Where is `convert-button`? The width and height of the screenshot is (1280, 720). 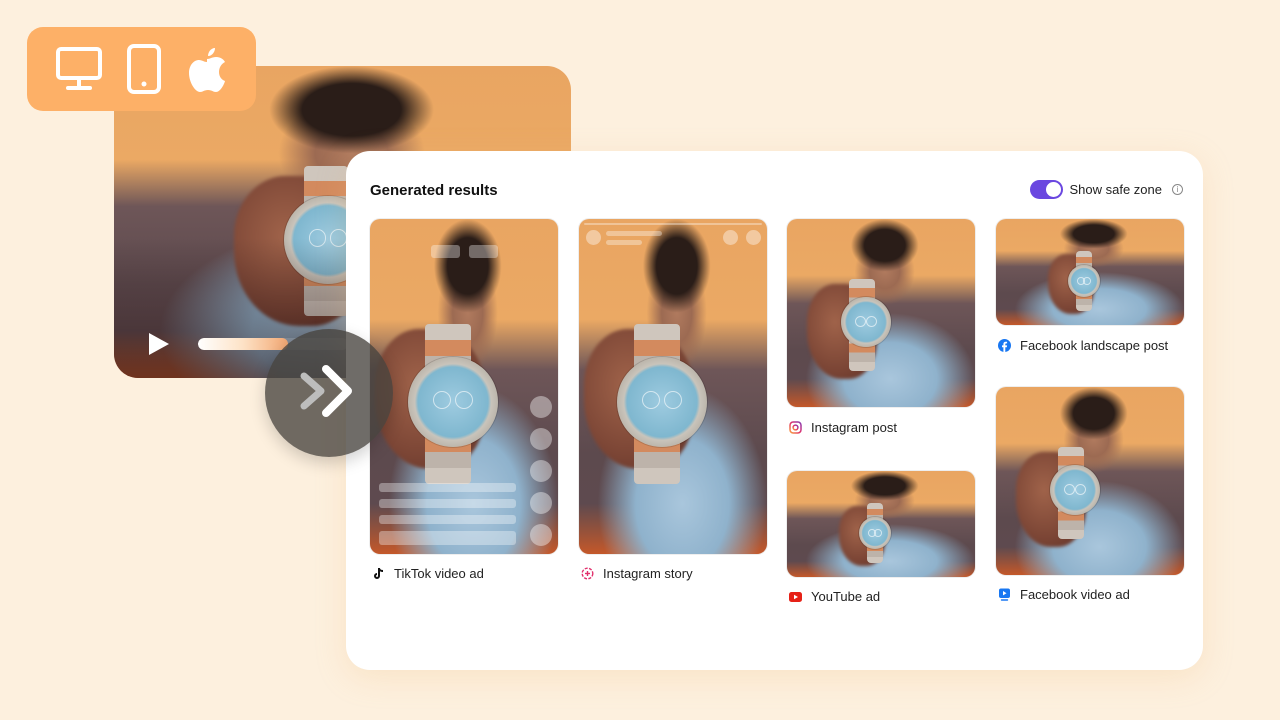
convert-button is located at coordinates (329, 393).